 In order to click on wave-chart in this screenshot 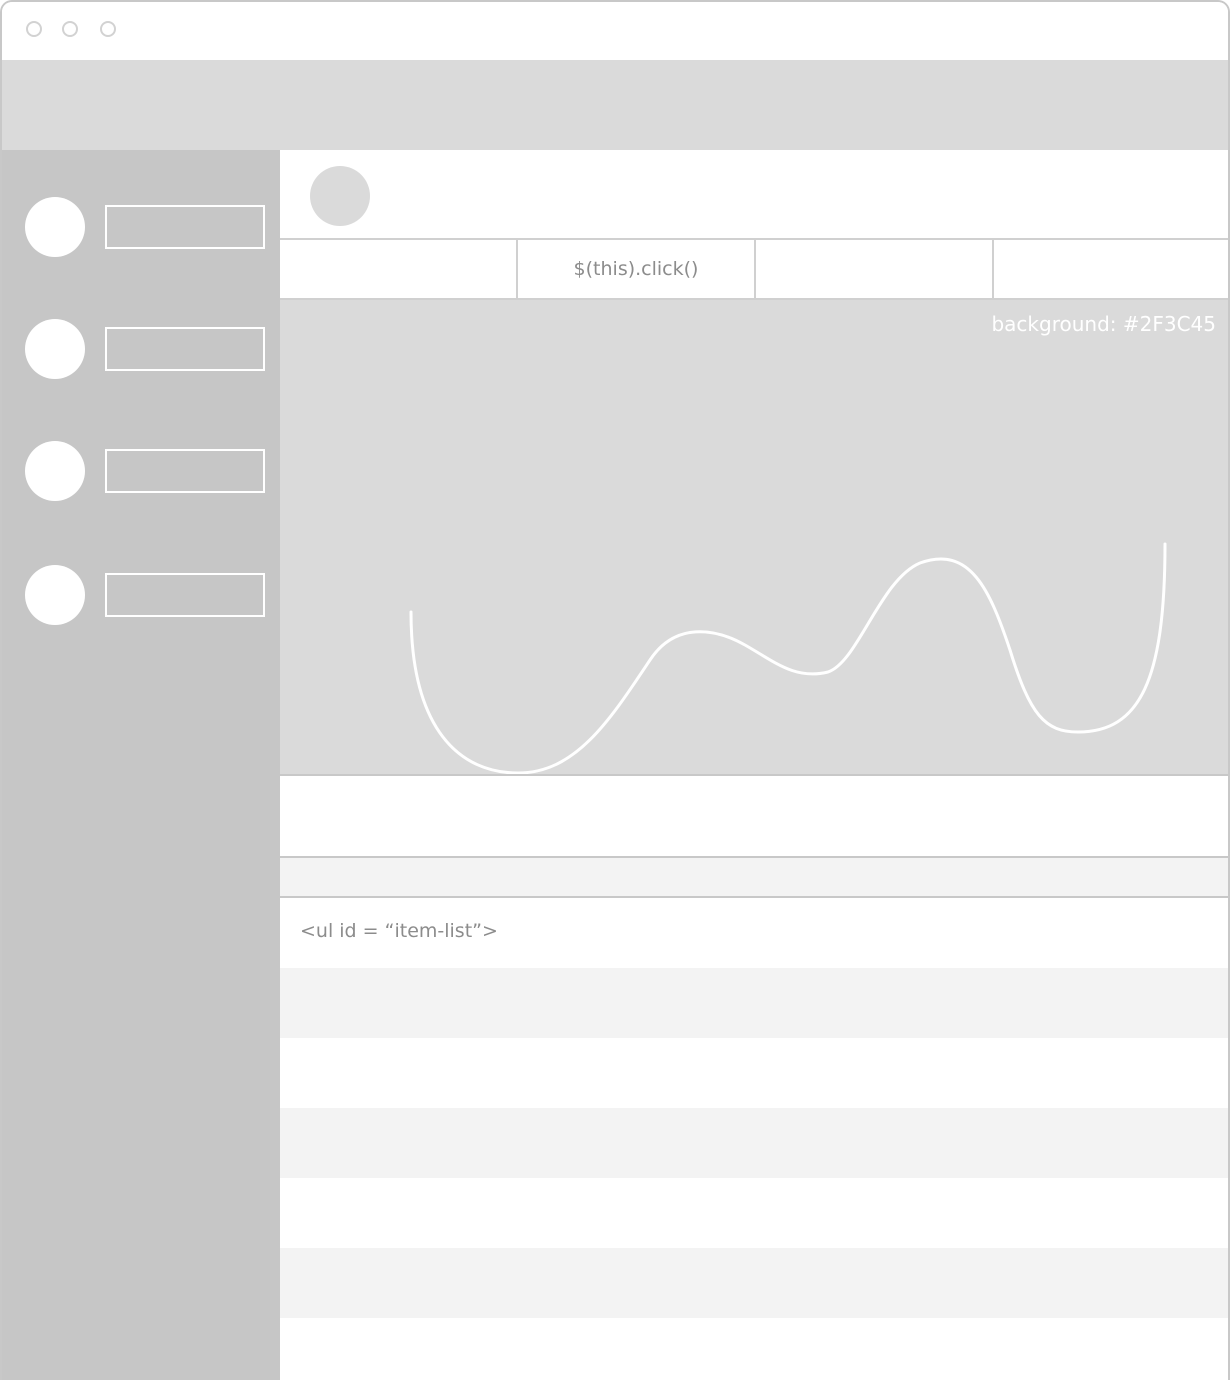, I will do `click(788, 658)`.